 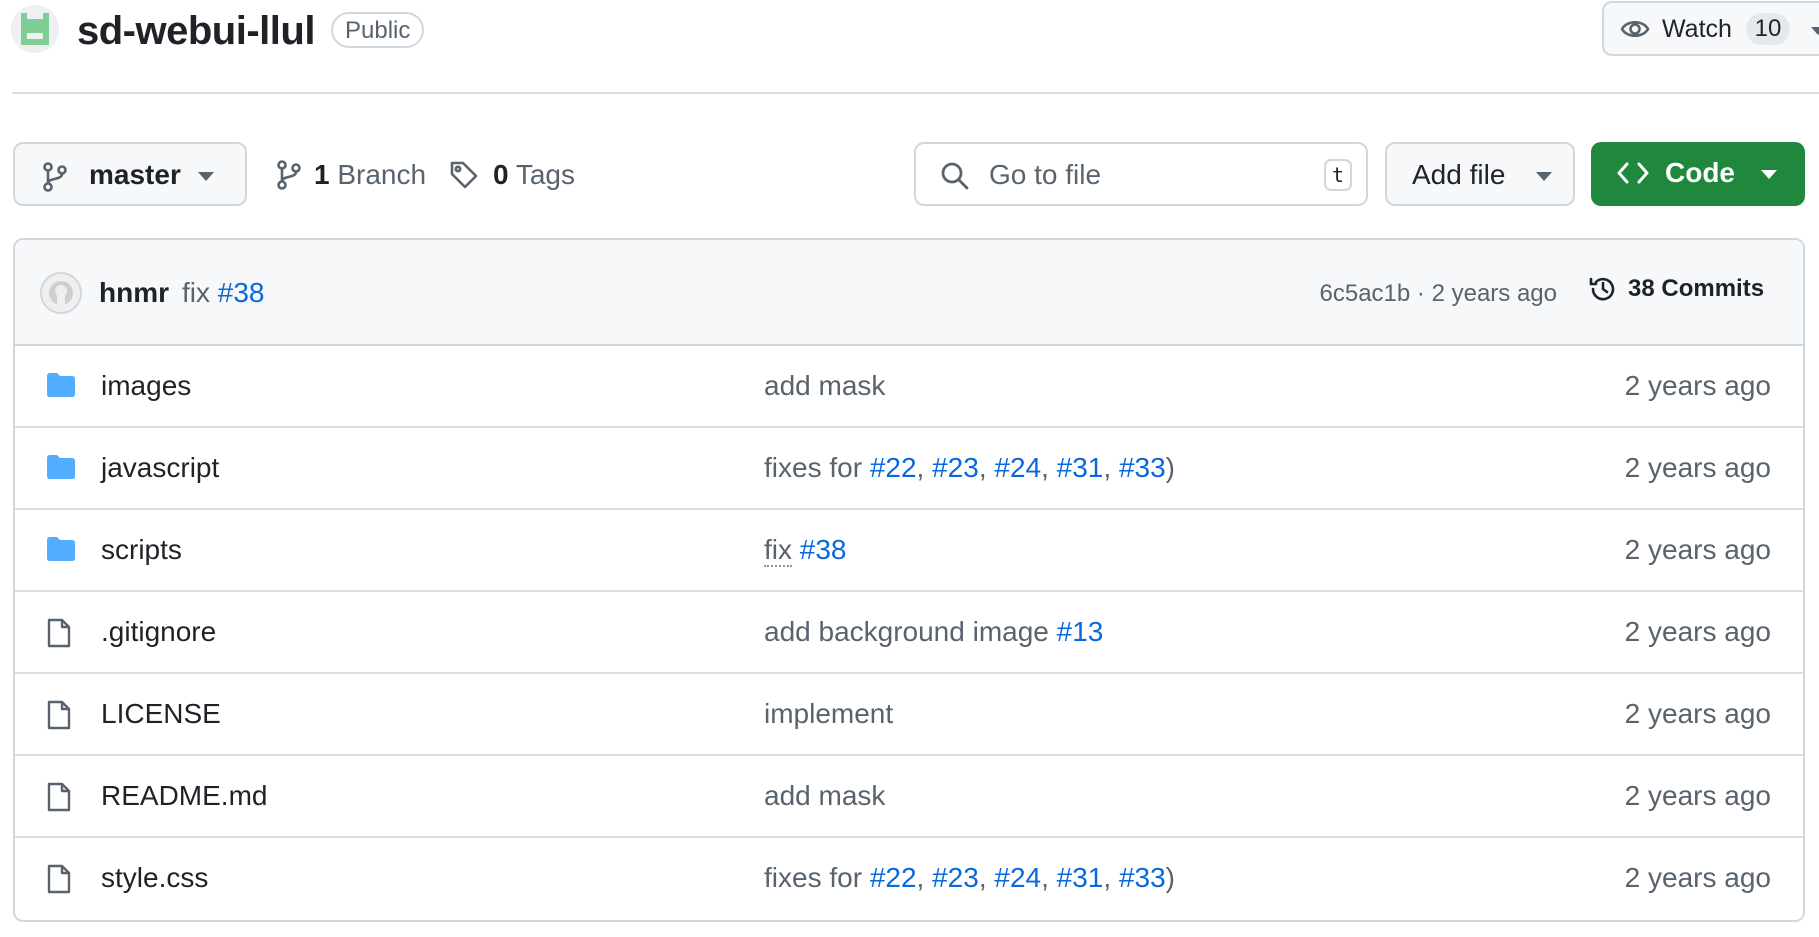 I want to click on file-name-link: README.md, so click(x=184, y=796).